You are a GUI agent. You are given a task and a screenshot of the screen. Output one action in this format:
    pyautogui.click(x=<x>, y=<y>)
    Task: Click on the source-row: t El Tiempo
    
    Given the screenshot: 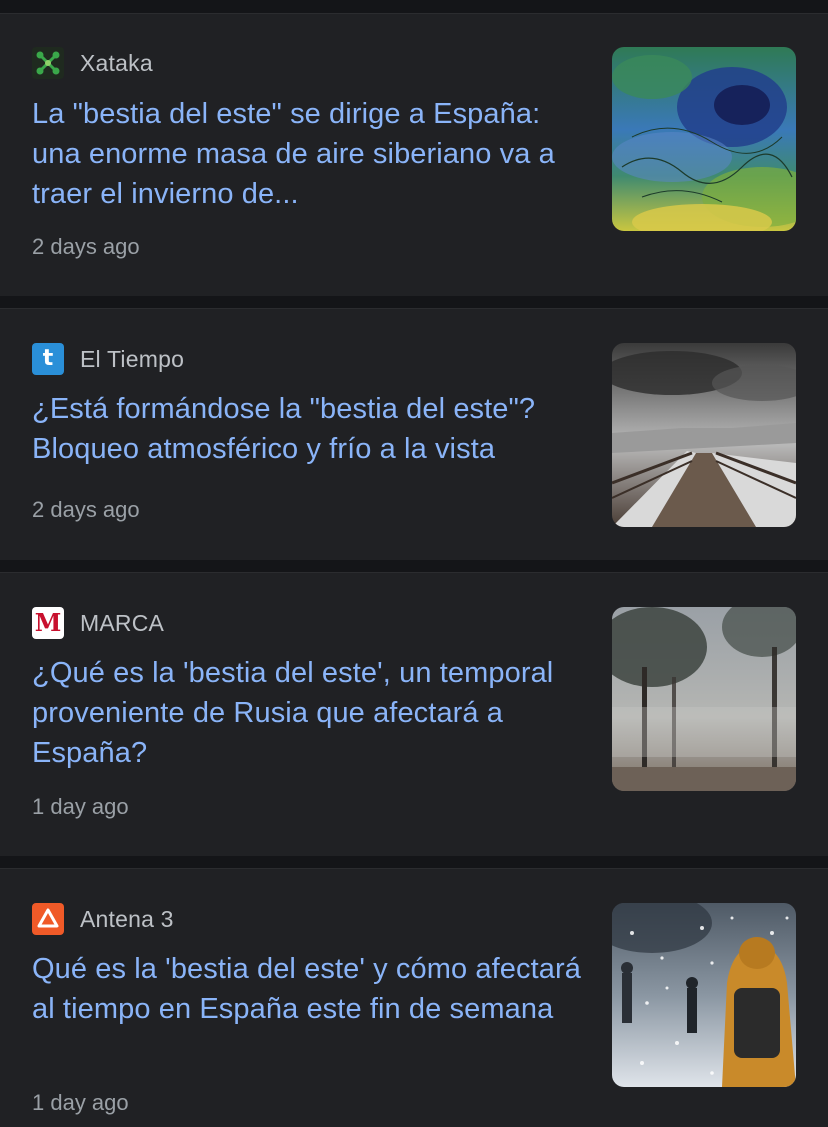 What is the action you would take?
    pyautogui.click(x=108, y=359)
    